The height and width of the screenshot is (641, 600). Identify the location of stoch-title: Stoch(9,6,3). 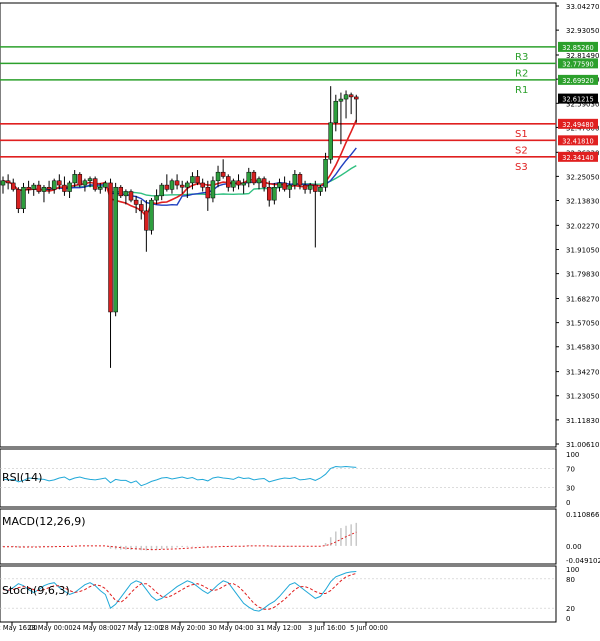
(36, 590).